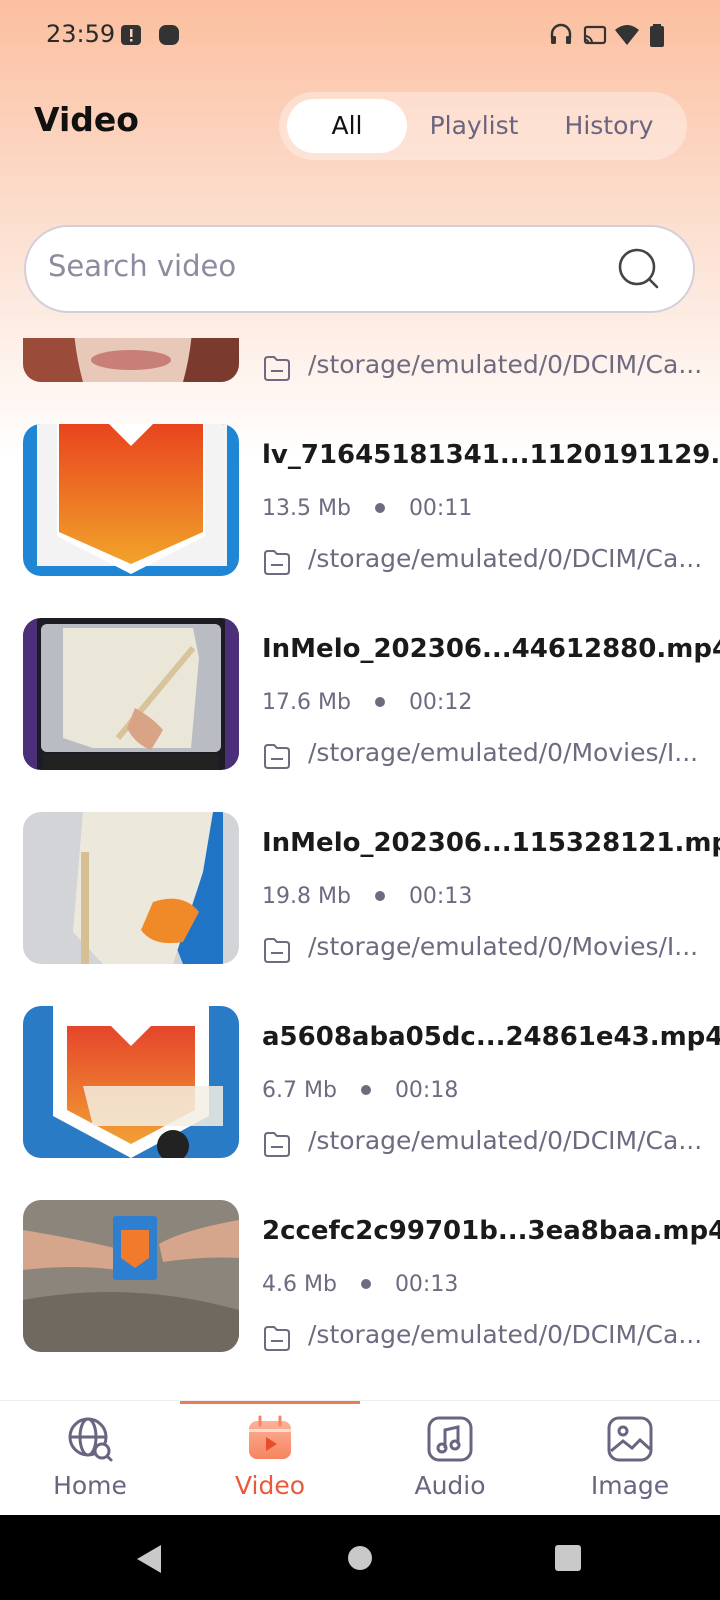  Describe the element at coordinates (169, 35) in the screenshot. I see `app-notification-icon` at that location.